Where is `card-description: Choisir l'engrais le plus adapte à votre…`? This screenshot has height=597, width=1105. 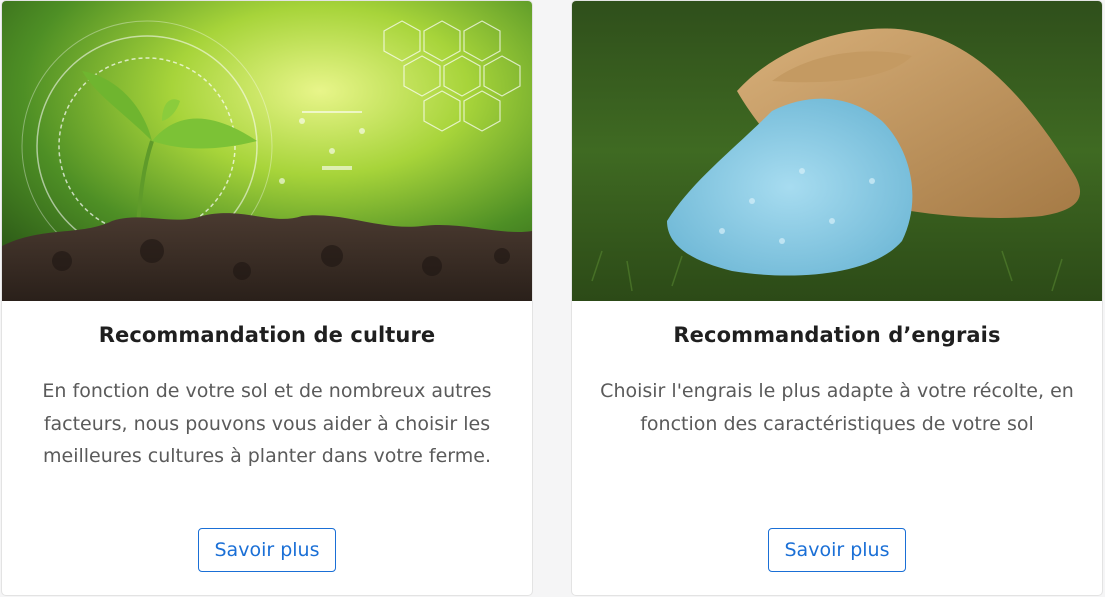 card-description: Choisir l'engrais le plus adapte à votre… is located at coordinates (837, 407).